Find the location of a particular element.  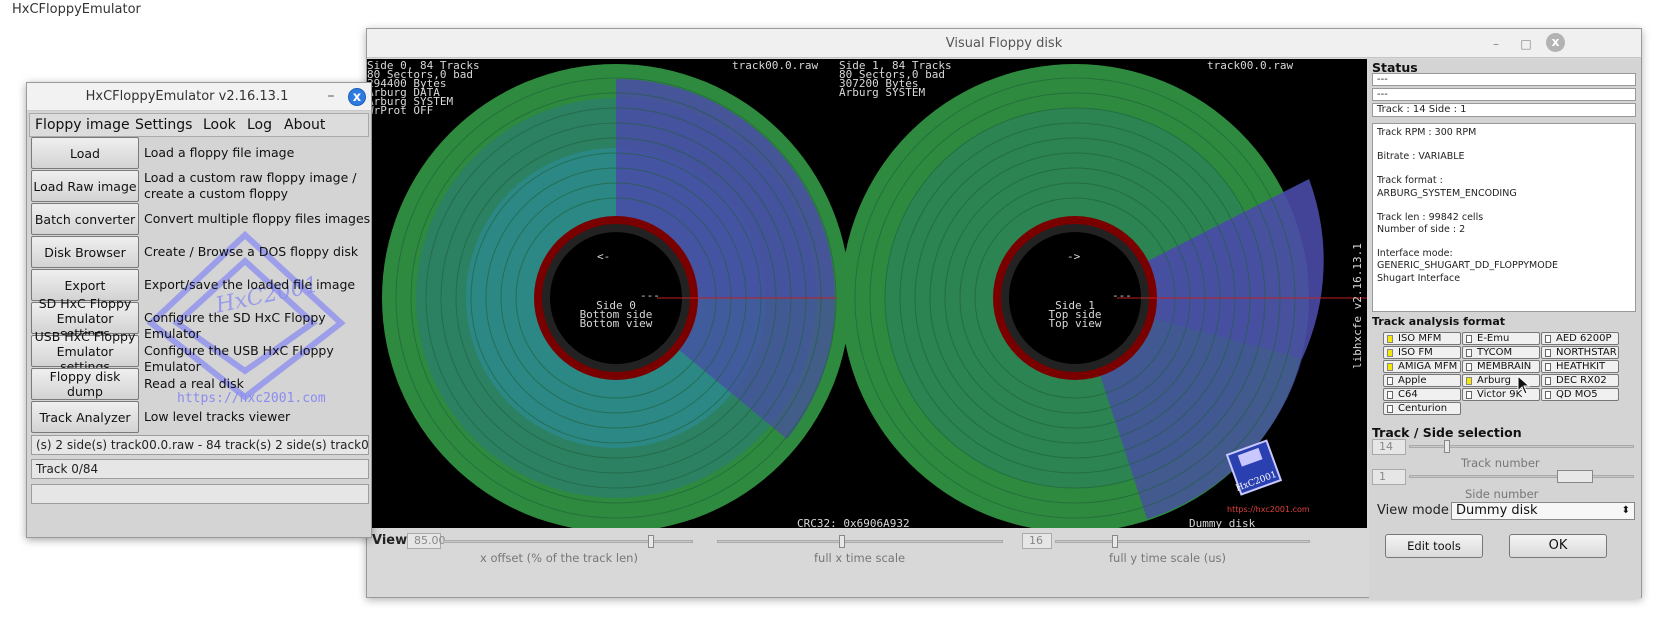

format-label: QD MO5 is located at coordinates (1577, 394).